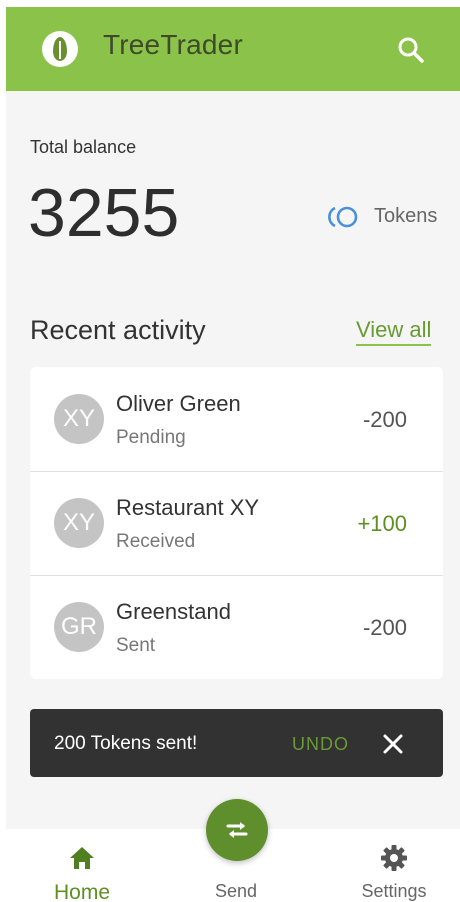 The image size is (460, 902). I want to click on search-icon, so click(411, 50).